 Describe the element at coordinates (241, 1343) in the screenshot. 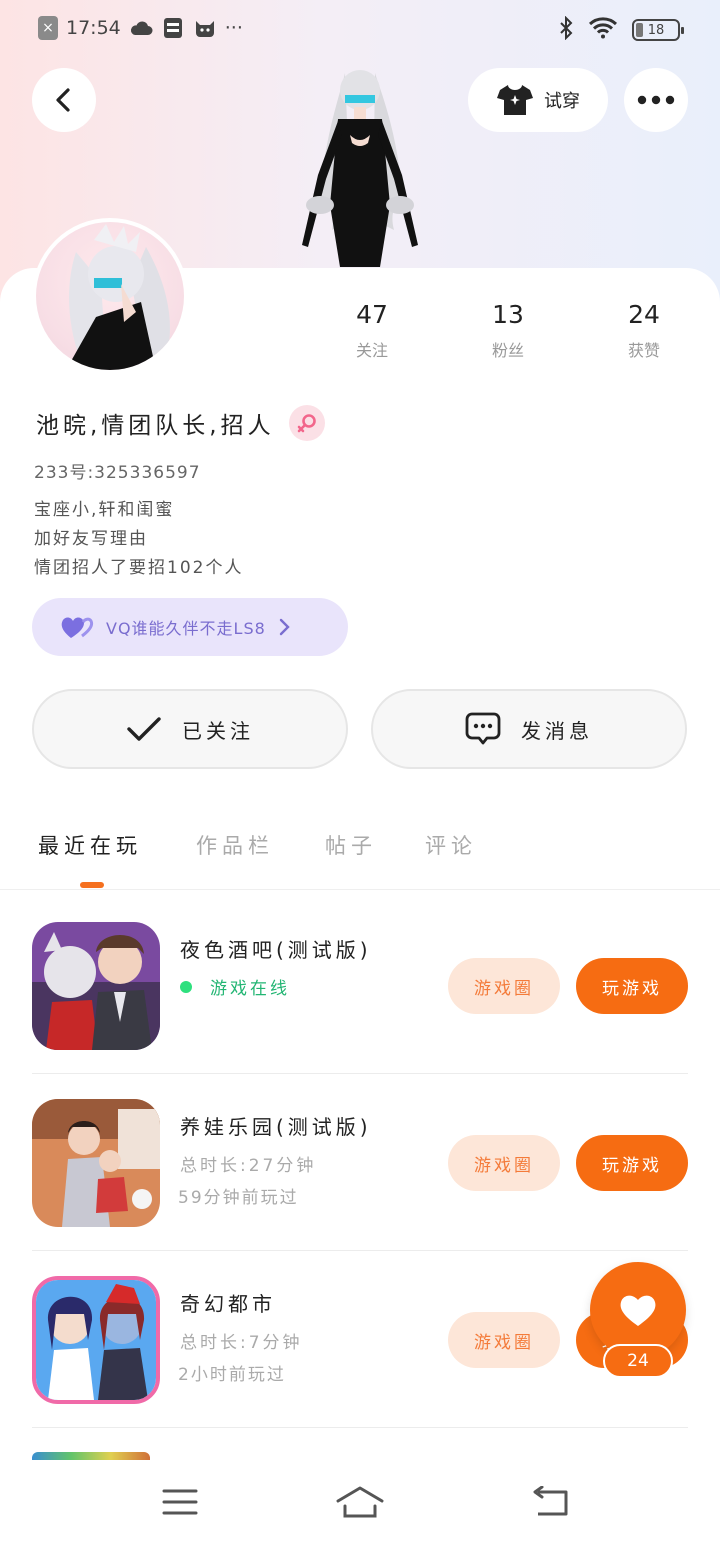

I see `game-duration: 总时长:7分钟` at that location.